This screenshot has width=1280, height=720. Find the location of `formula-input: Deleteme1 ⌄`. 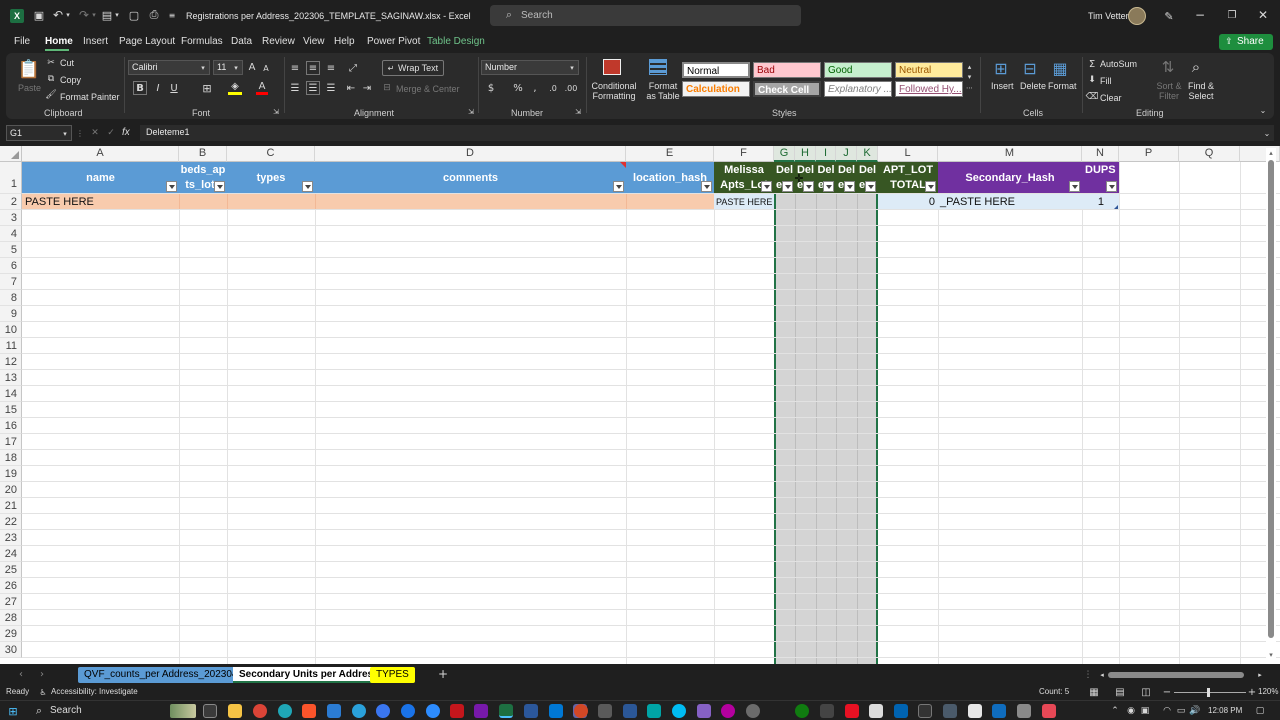

formula-input: Deleteme1 ⌄ is located at coordinates (707, 133).